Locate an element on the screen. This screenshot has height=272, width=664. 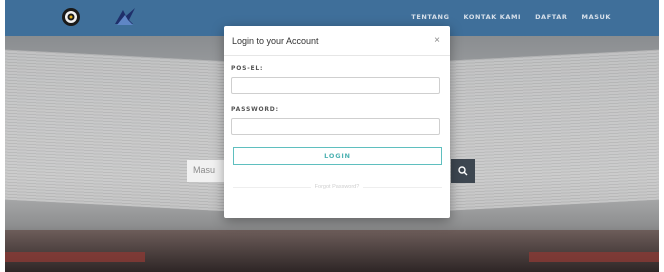
email-label: POS-EL: is located at coordinates (247, 68).